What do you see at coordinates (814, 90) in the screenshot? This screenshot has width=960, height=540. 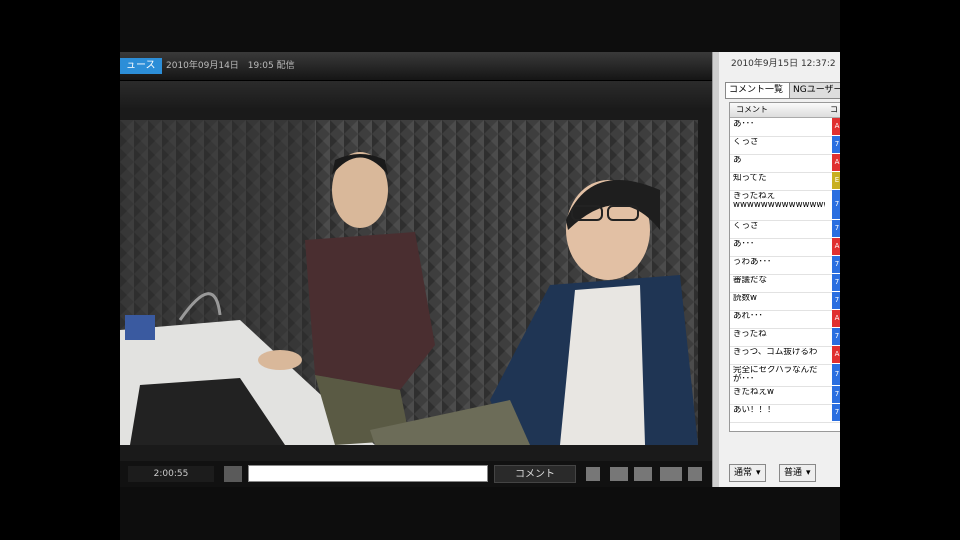 I see `tab-ng-users: NGユーザー` at bounding box center [814, 90].